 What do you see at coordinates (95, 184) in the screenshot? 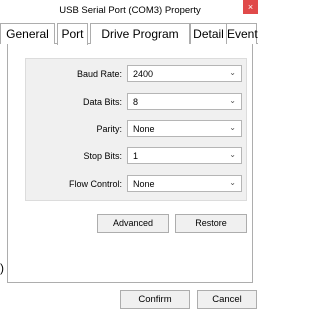
I see `flow-control-label: Flow Control:` at bounding box center [95, 184].